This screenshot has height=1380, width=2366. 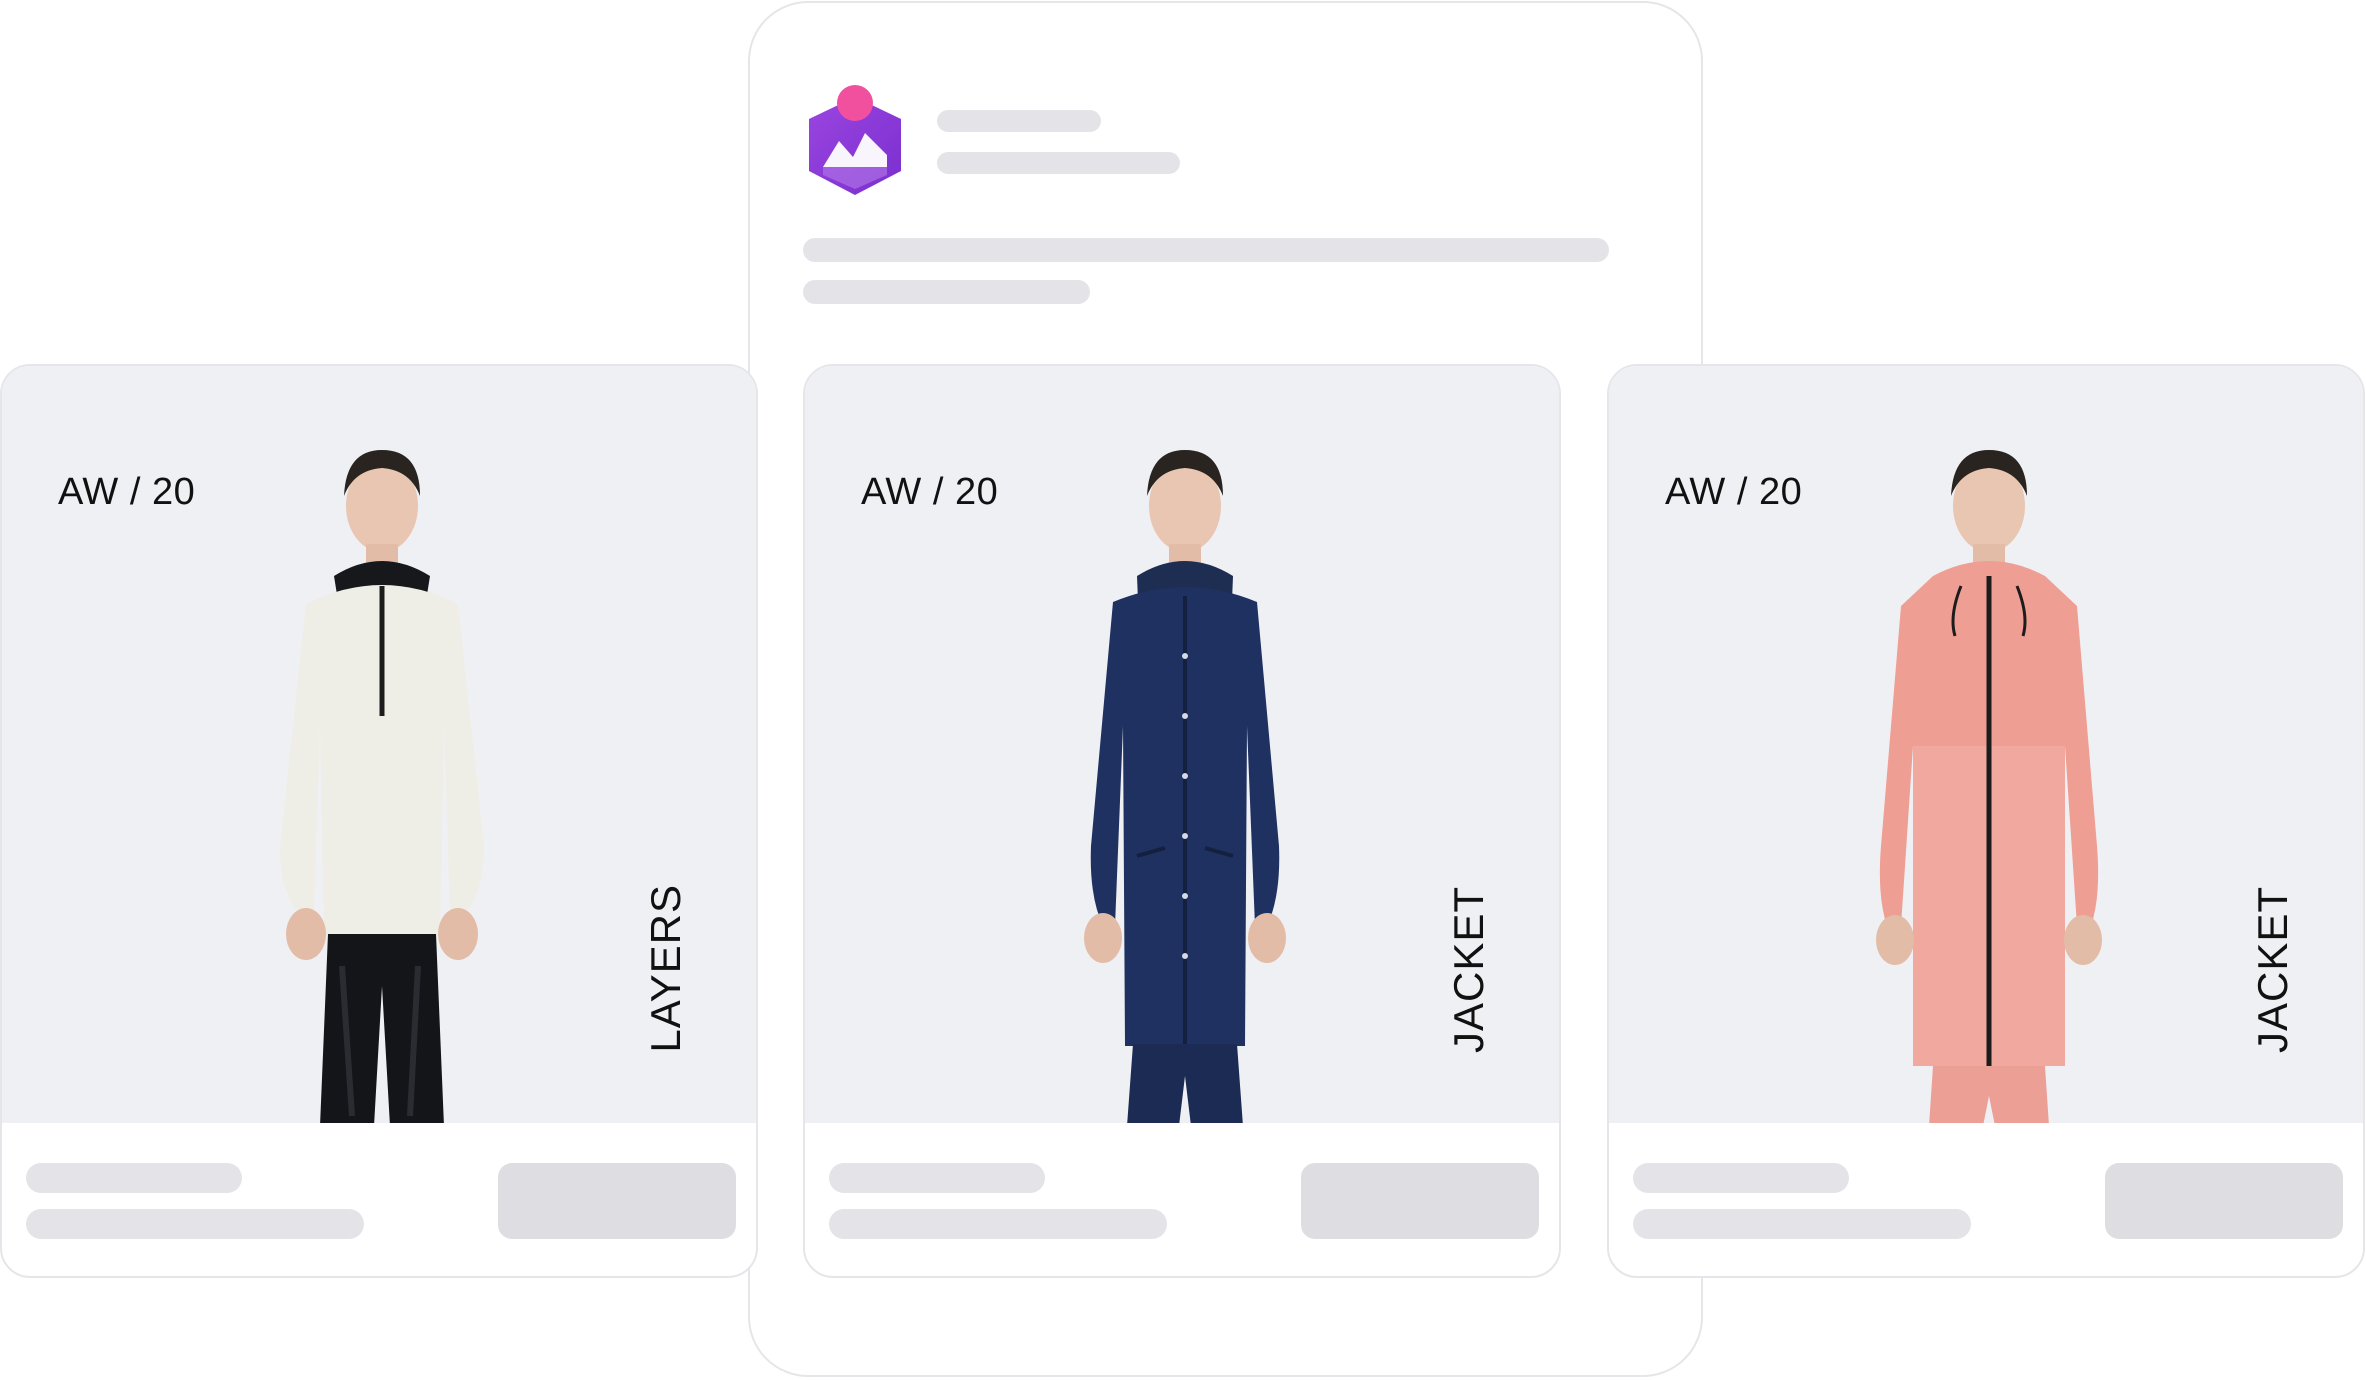 I want to click on category-label: LAYERS, so click(x=665, y=968).